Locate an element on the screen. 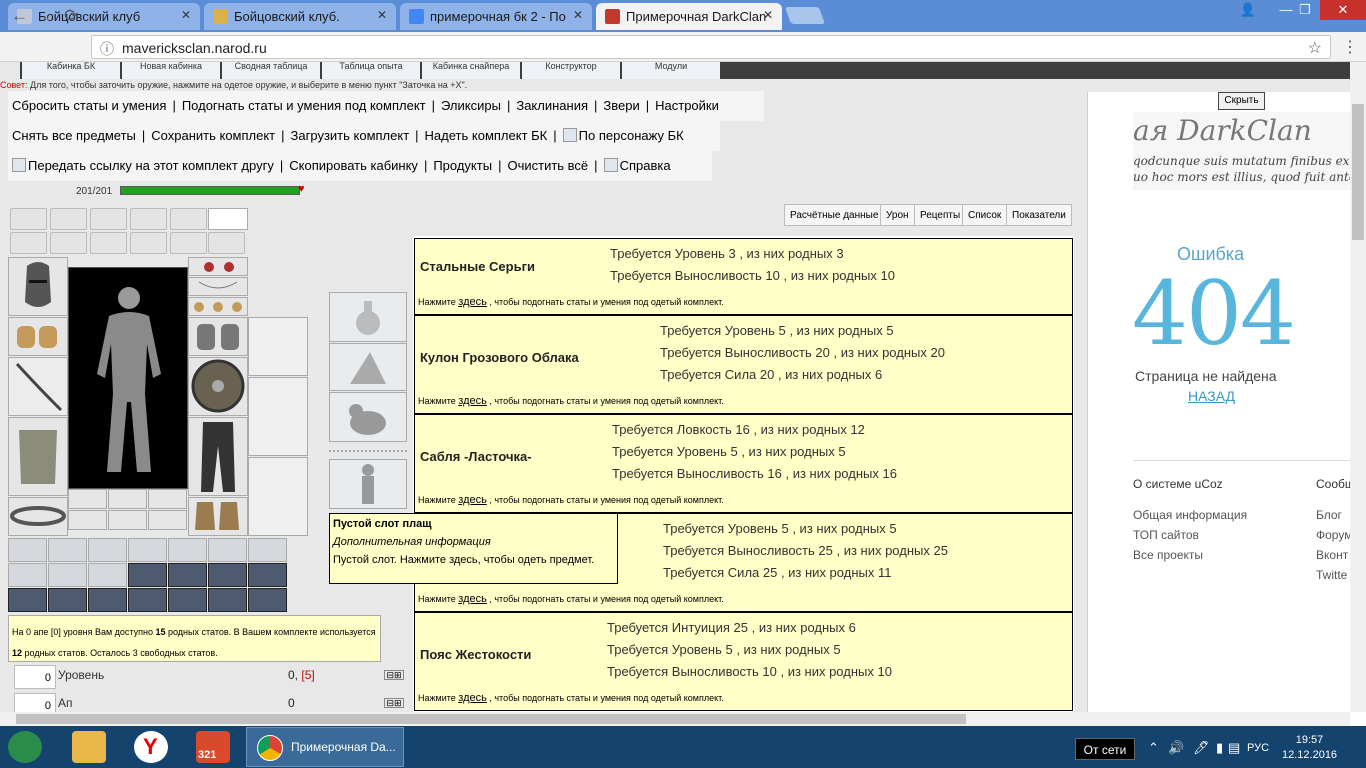  browser-tab: примерочная бк 2 - По ✕ is located at coordinates (496, 16).